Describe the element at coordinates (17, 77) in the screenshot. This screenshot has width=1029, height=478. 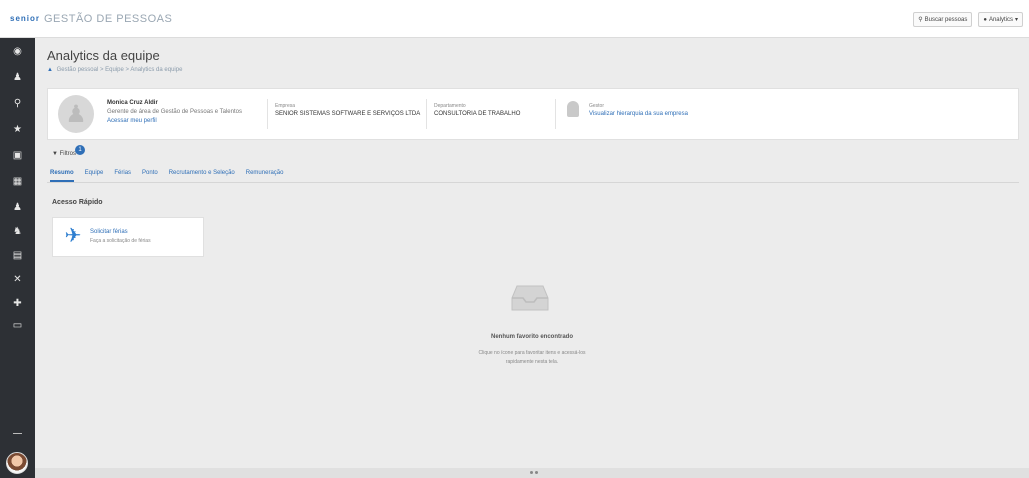
I see `user-icon: ♟` at that location.